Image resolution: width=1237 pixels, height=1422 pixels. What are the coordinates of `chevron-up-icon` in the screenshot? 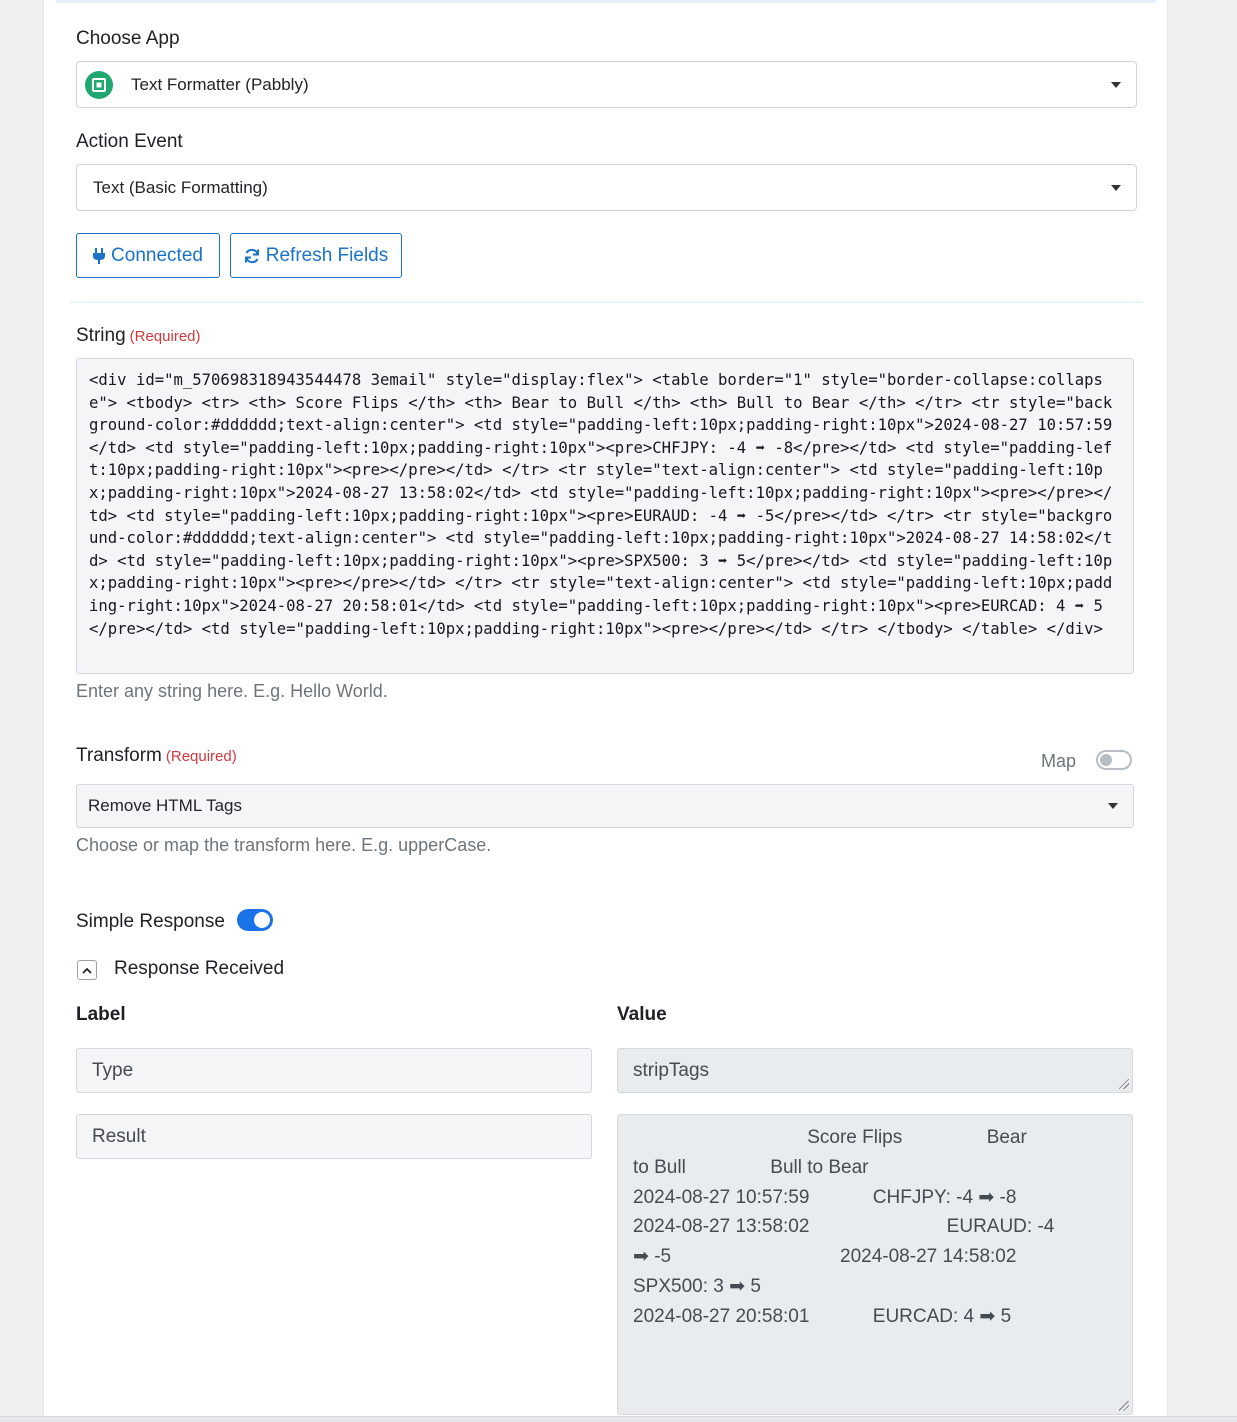 It's located at (87, 970).